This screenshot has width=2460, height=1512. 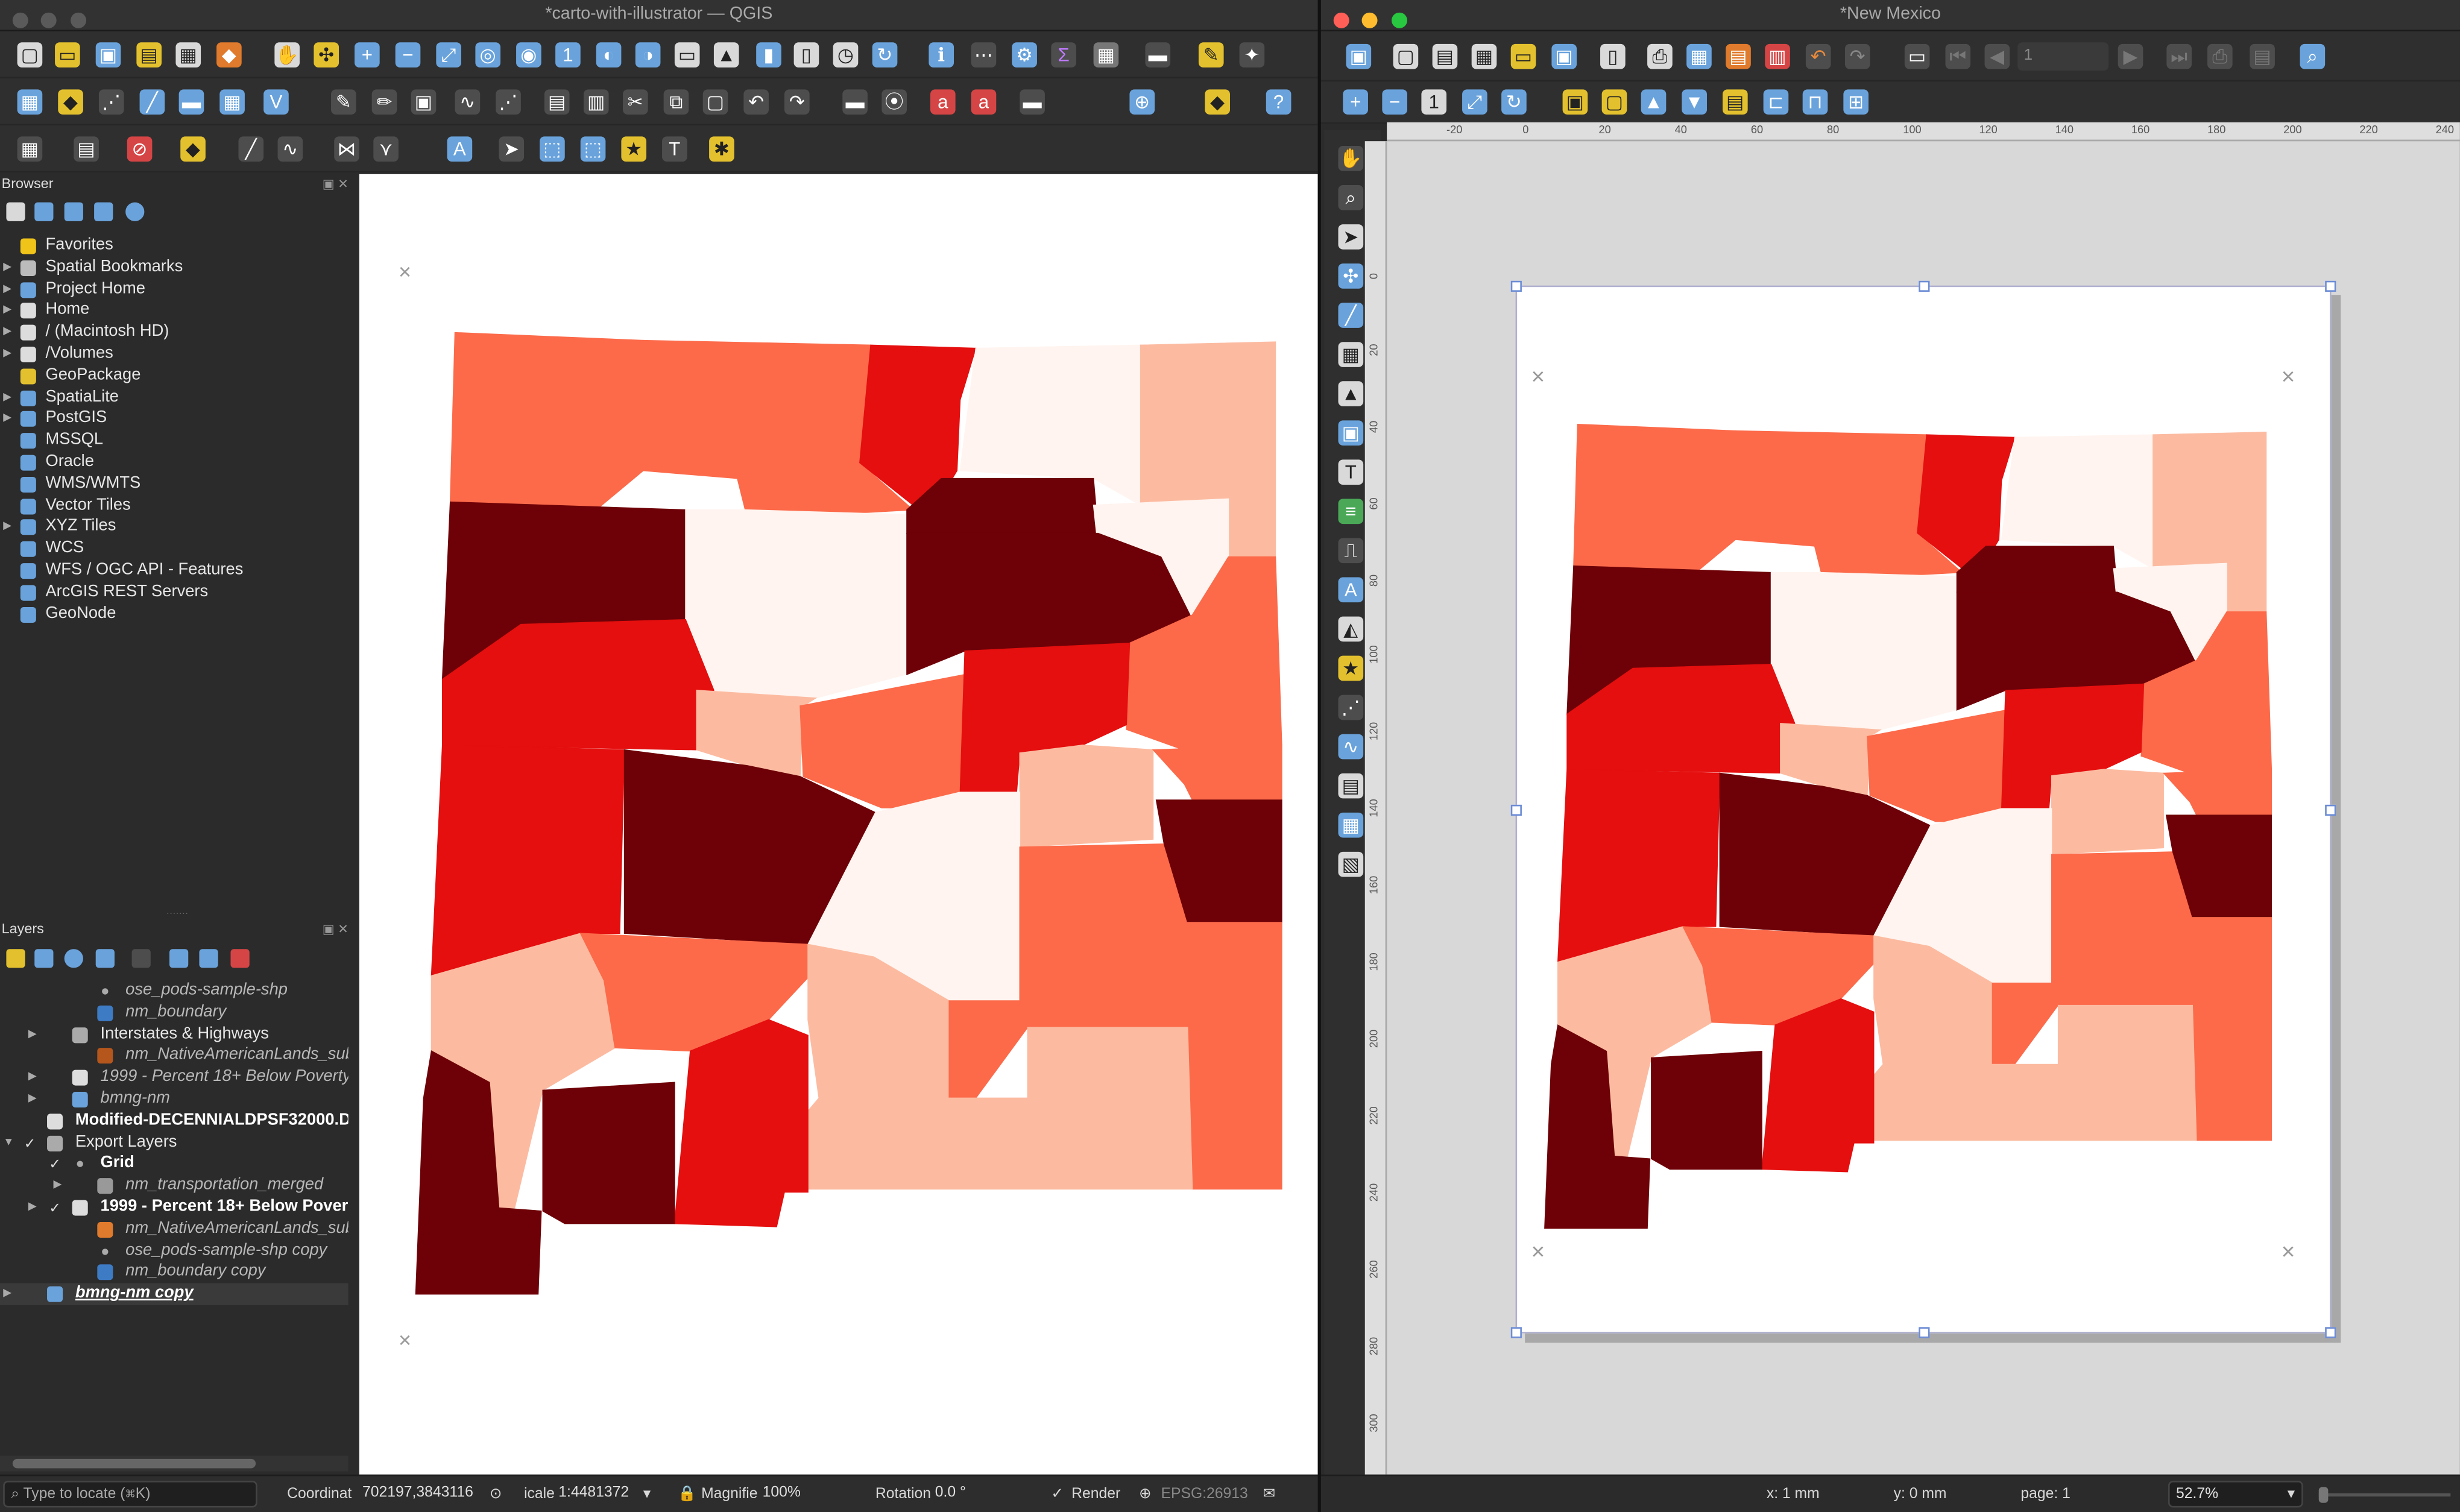 What do you see at coordinates (596, 102) in the screenshot?
I see `delete-selected-icon: ▥` at bounding box center [596, 102].